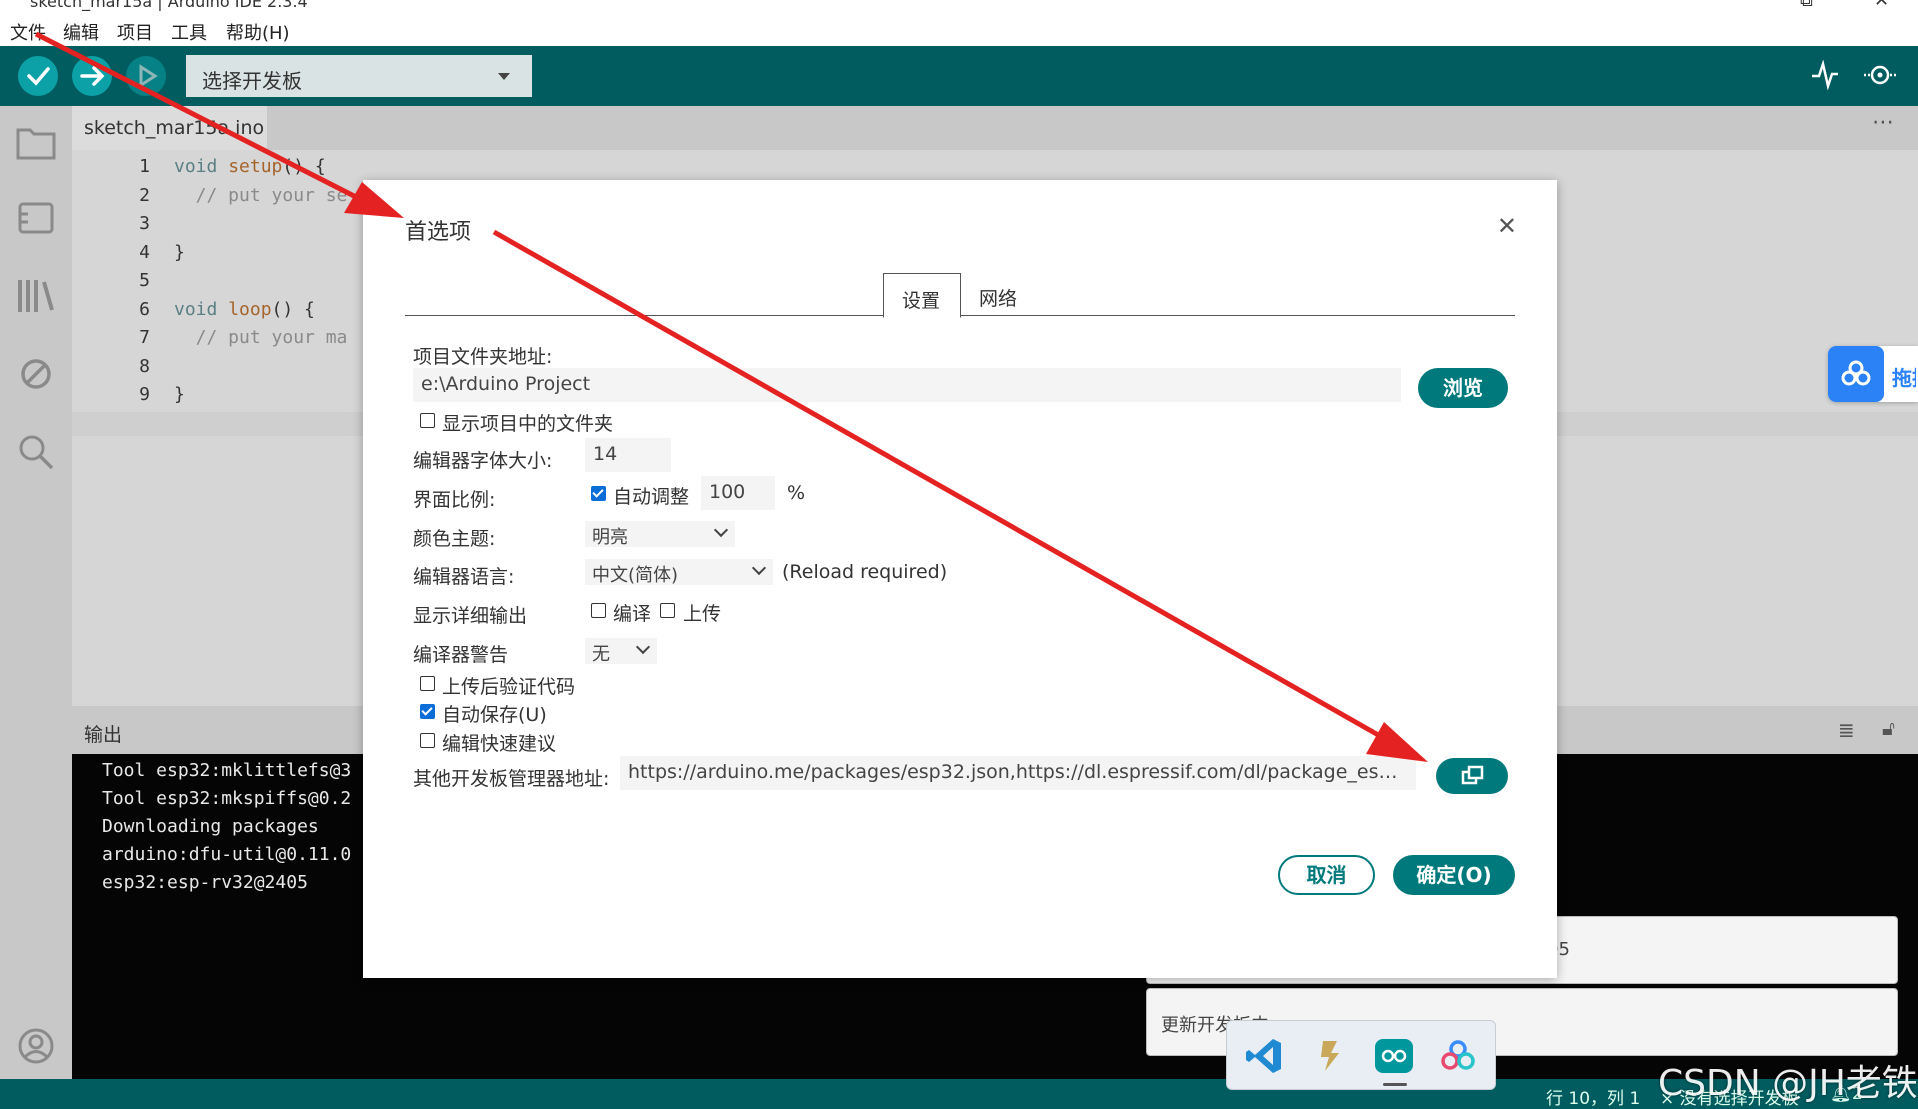  Describe the element at coordinates (1788, 1083) in the screenshot. I see `watermark: CSDN @JH老铁` at that location.